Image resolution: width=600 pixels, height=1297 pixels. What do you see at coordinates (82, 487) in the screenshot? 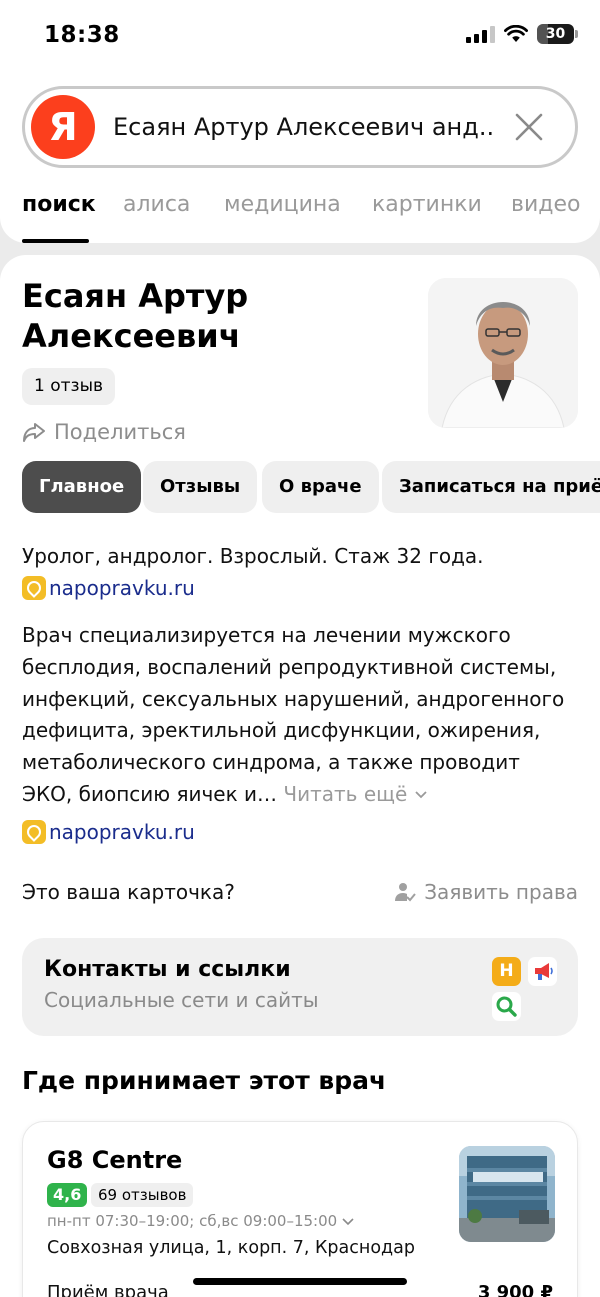
I see `chip-main: Главное` at bounding box center [82, 487].